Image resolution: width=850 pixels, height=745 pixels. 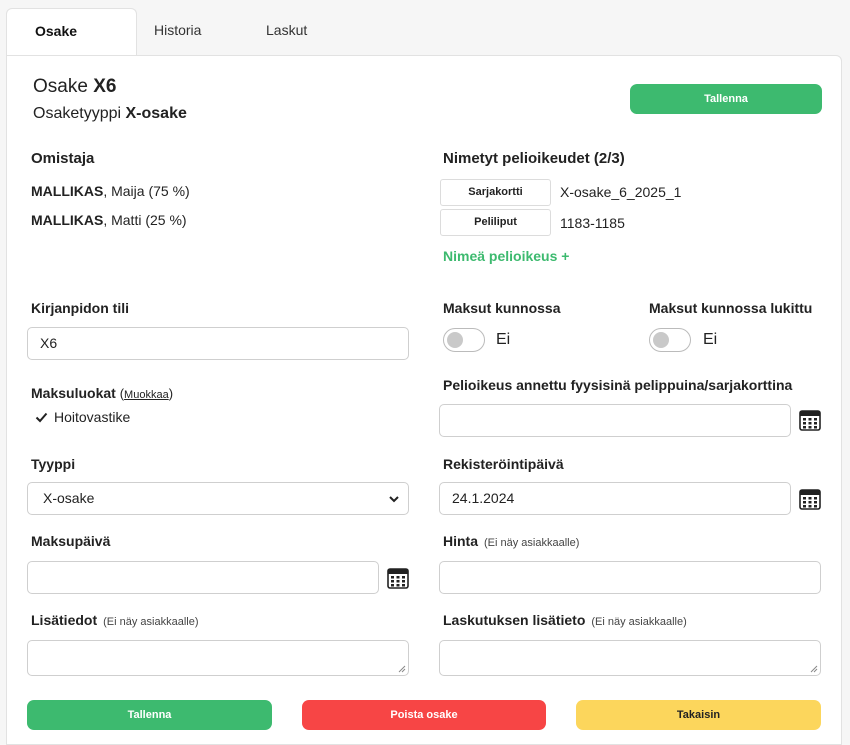 I want to click on page-title: Osake X6, so click(x=74, y=87).